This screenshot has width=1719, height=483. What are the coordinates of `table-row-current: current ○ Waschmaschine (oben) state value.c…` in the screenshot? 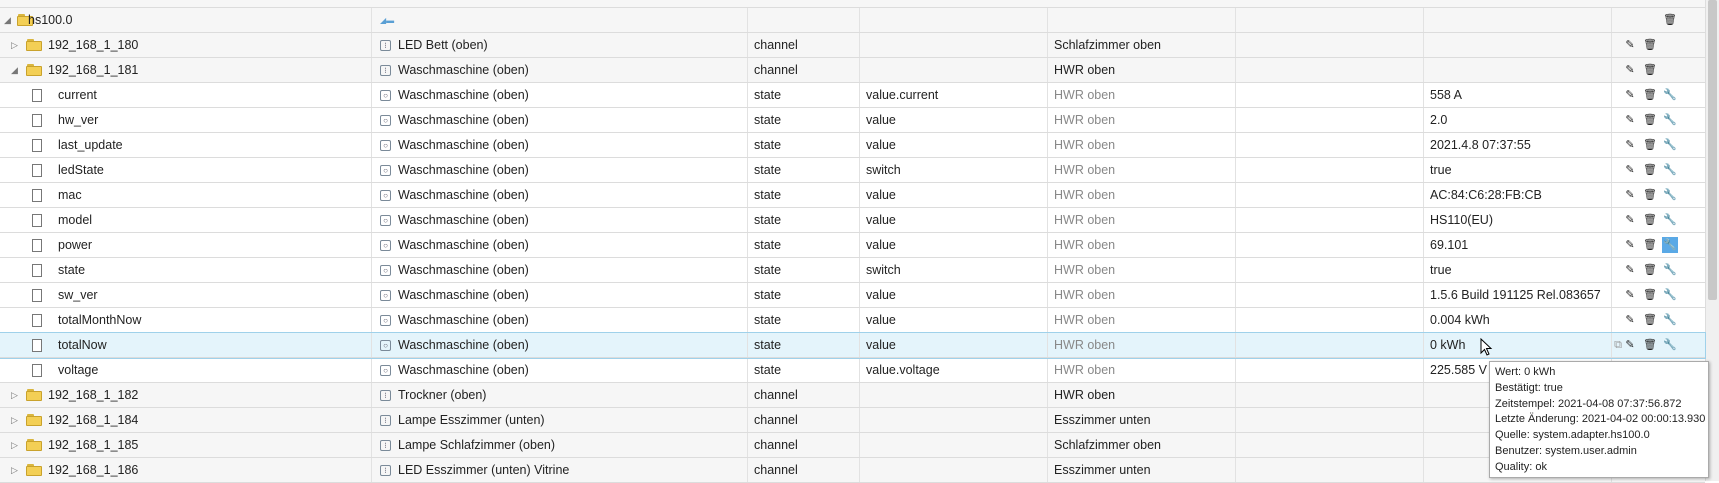 It's located at (852, 95).